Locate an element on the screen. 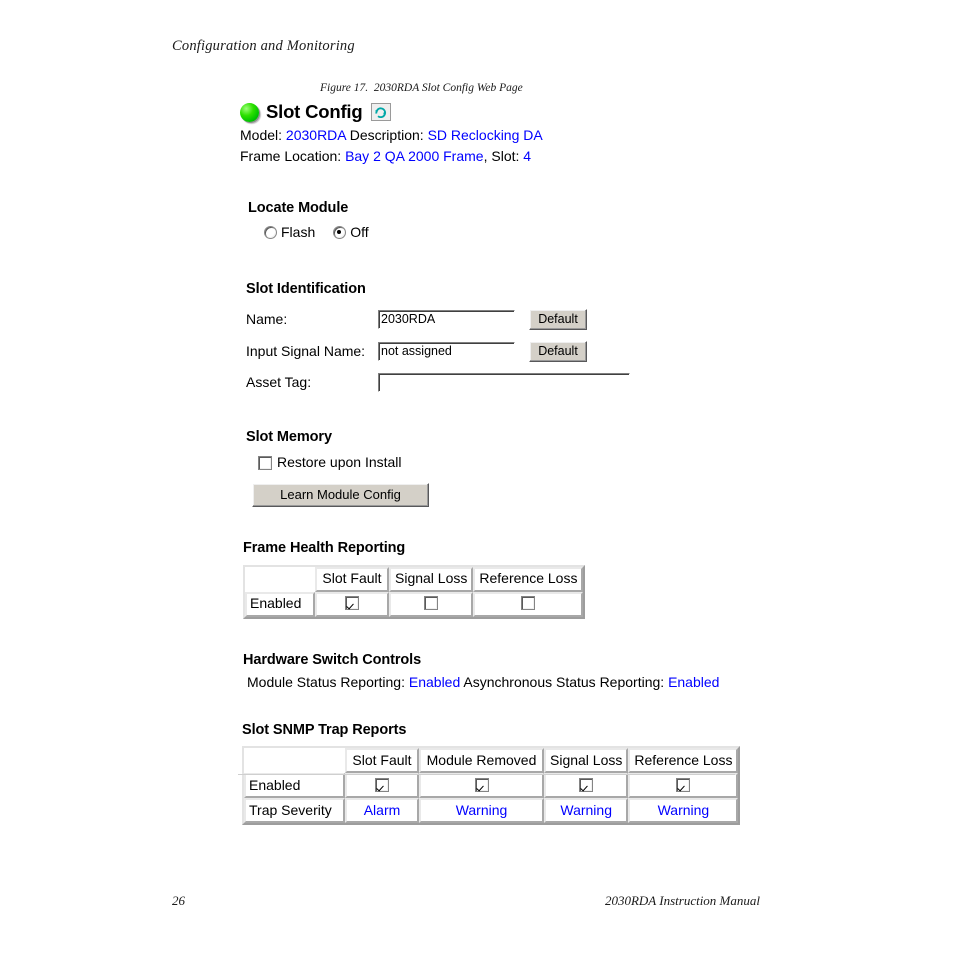  locate-module-section: Locate Module Flash Off is located at coordinates (504, 220).